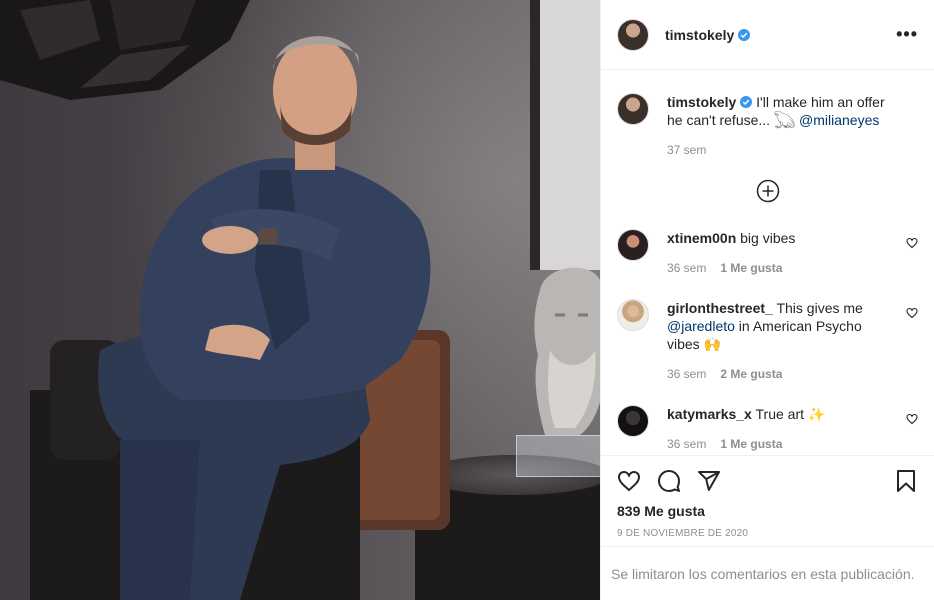 Image resolution: width=934 pixels, height=600 pixels. What do you see at coordinates (751, 374) in the screenshot?
I see `comment-likes: 2 Me gusta` at bounding box center [751, 374].